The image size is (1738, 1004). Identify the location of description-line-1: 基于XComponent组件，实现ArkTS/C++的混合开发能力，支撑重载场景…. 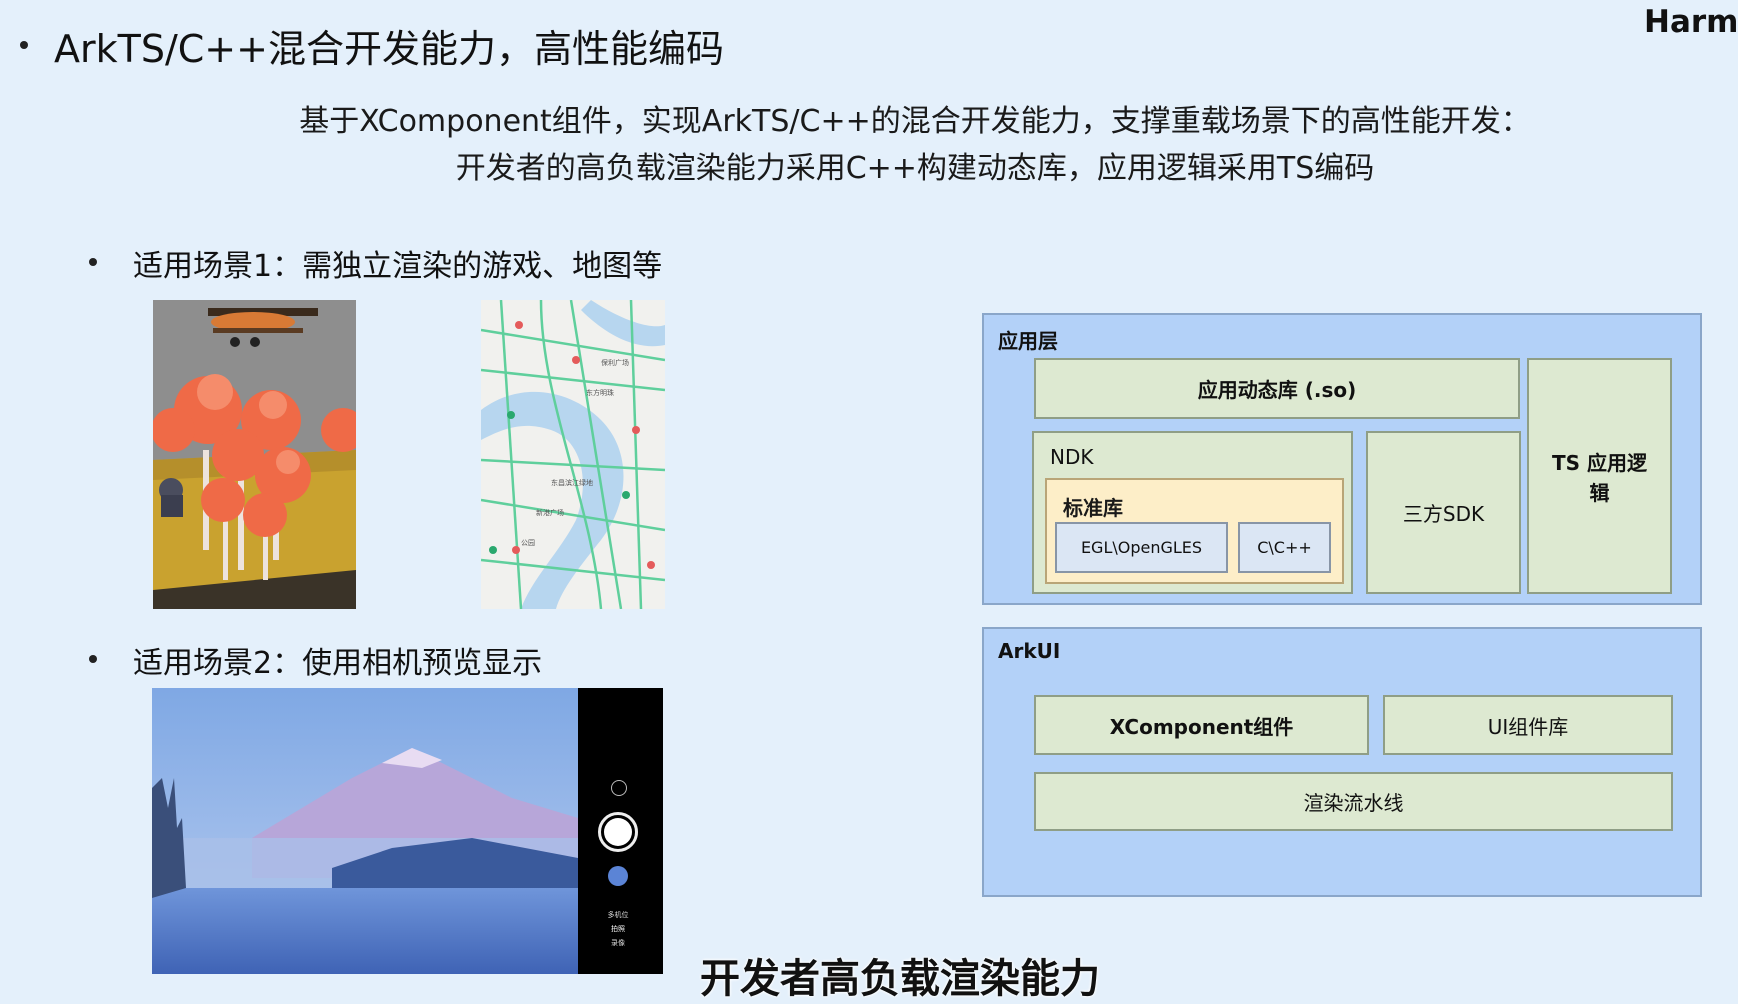
(915, 121).